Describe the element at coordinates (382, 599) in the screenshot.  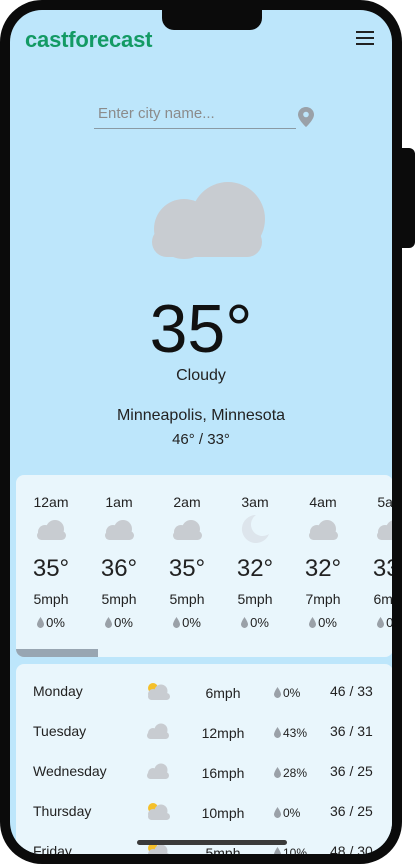
I see `hour-wind: 6mph` at that location.